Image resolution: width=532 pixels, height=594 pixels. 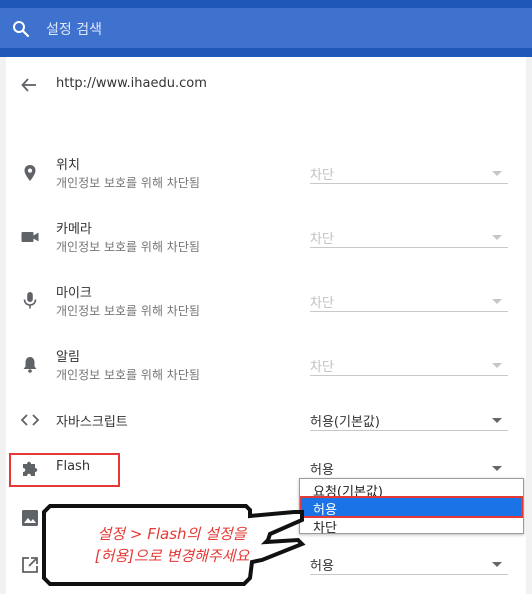 I want to click on row-title-location: 위치, so click(x=68, y=165).